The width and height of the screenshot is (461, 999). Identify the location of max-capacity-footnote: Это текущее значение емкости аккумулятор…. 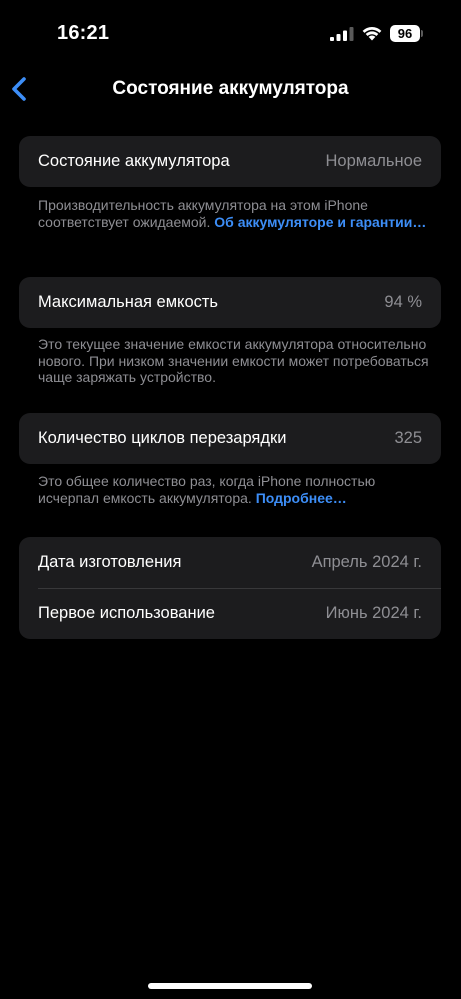
(235, 361).